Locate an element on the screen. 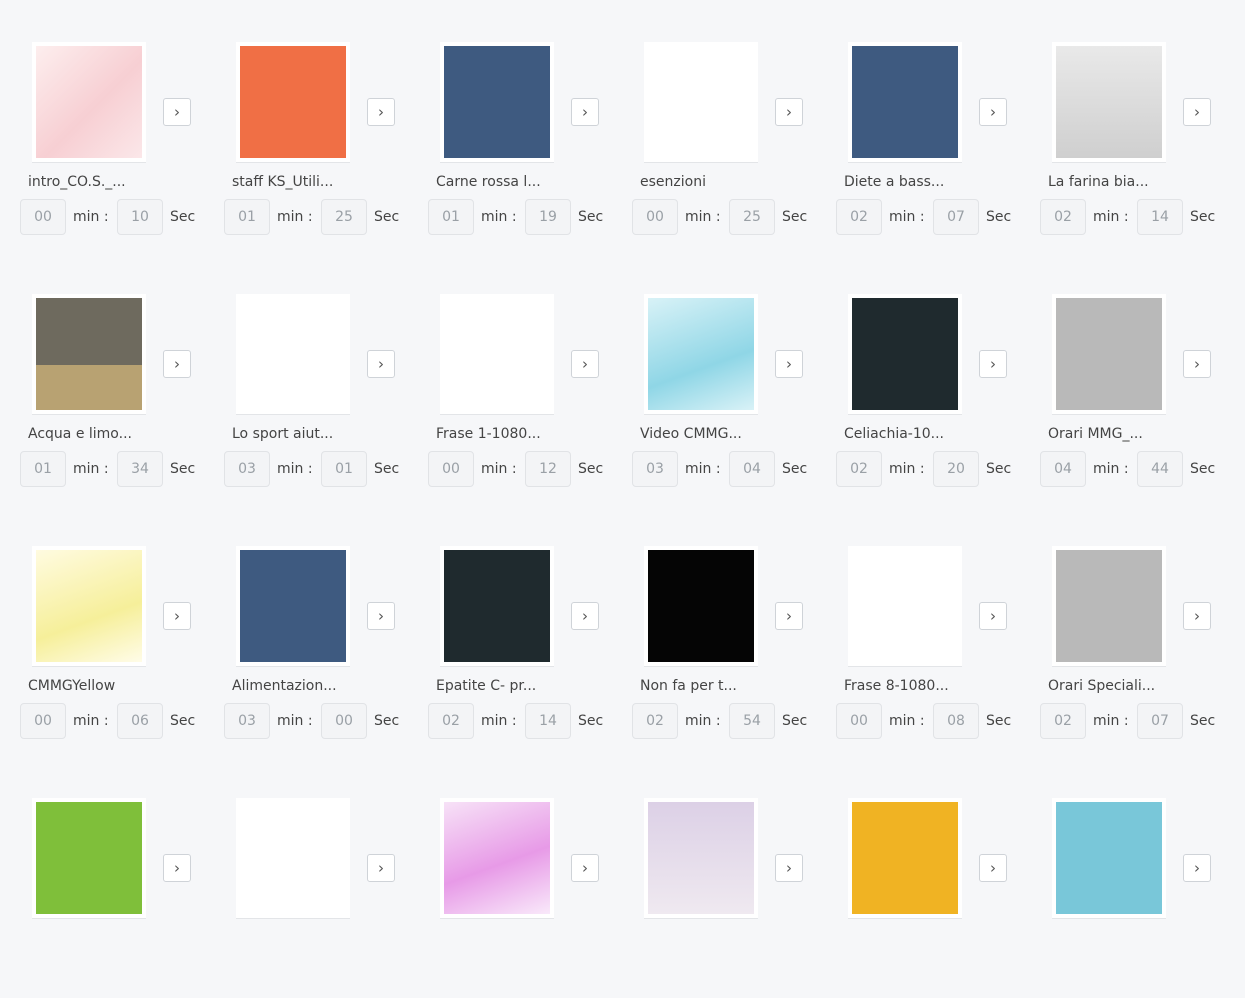 This screenshot has height=998, width=1245. seconds-input: 00 is located at coordinates (344, 721).